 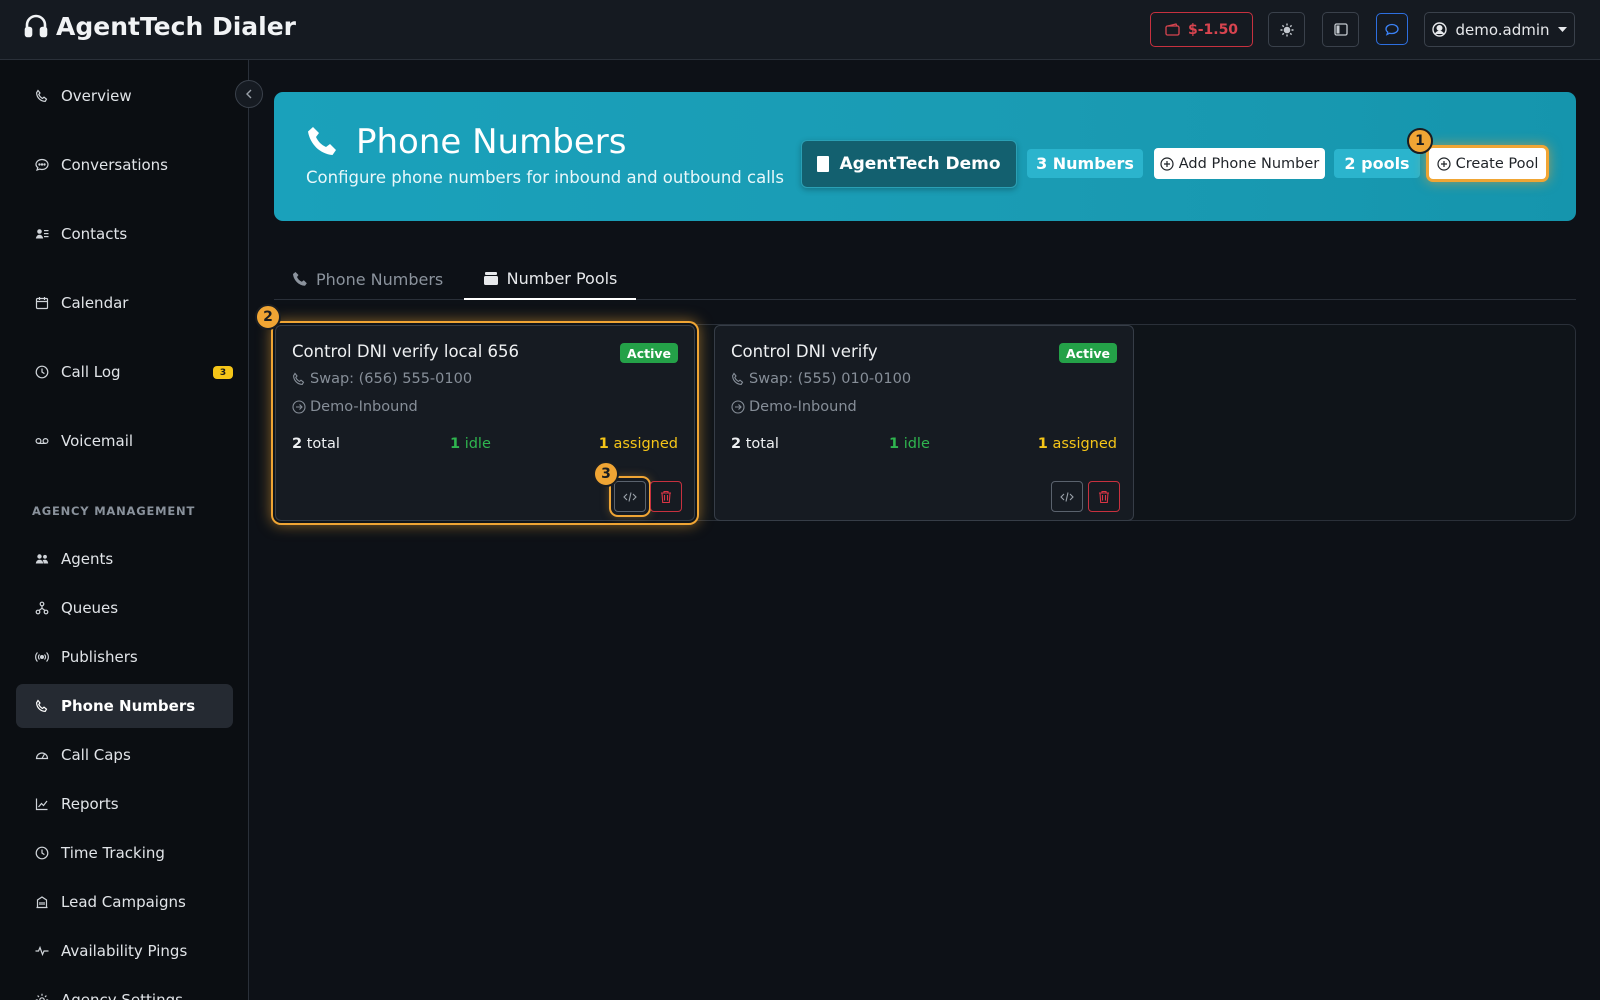 I want to click on swap-text: Swap: (656) 555-0100, so click(x=391, y=379).